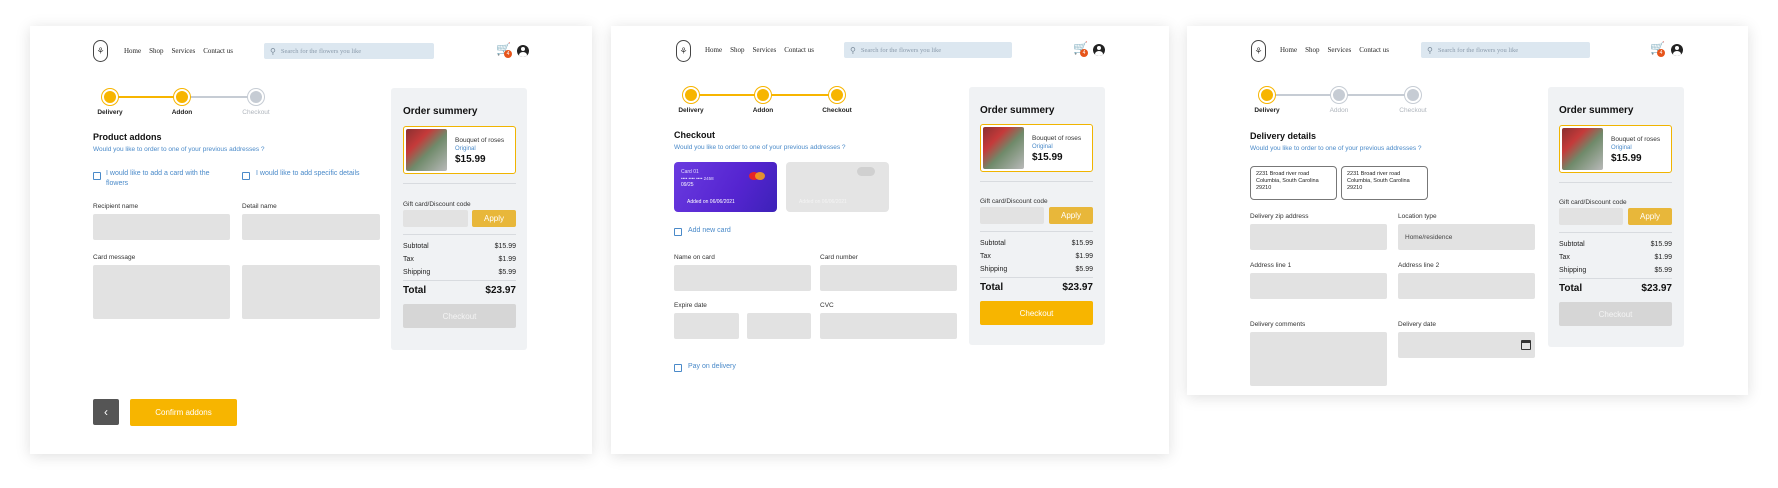  Describe the element at coordinates (866, 171) in the screenshot. I see `card2-logo-icon` at that location.